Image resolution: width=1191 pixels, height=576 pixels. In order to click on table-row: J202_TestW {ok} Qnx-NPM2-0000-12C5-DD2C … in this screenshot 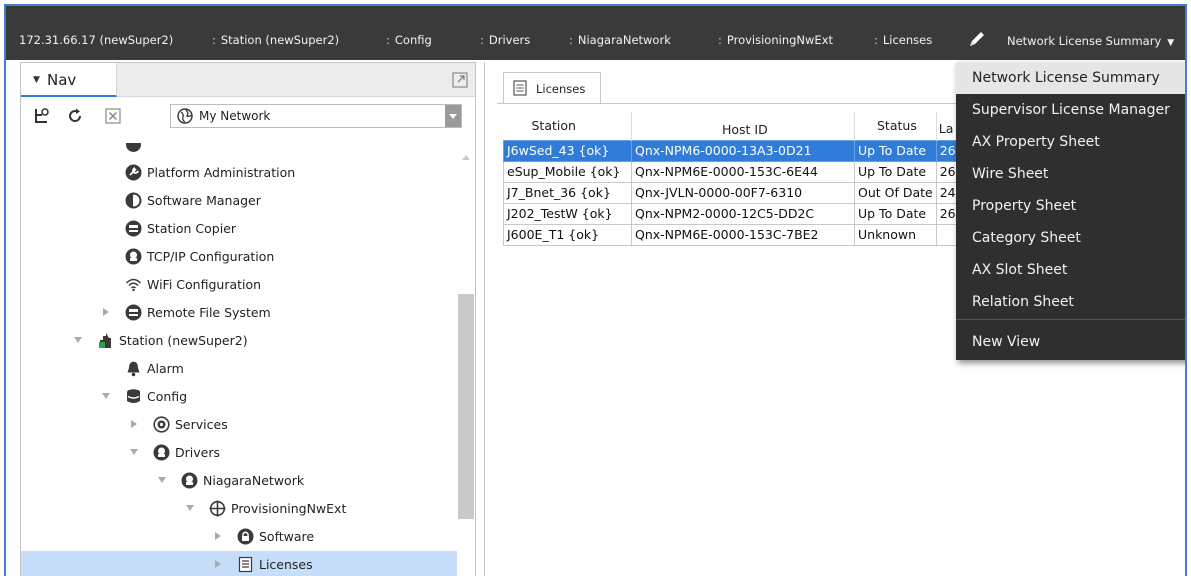, I will do `click(731, 213)`.